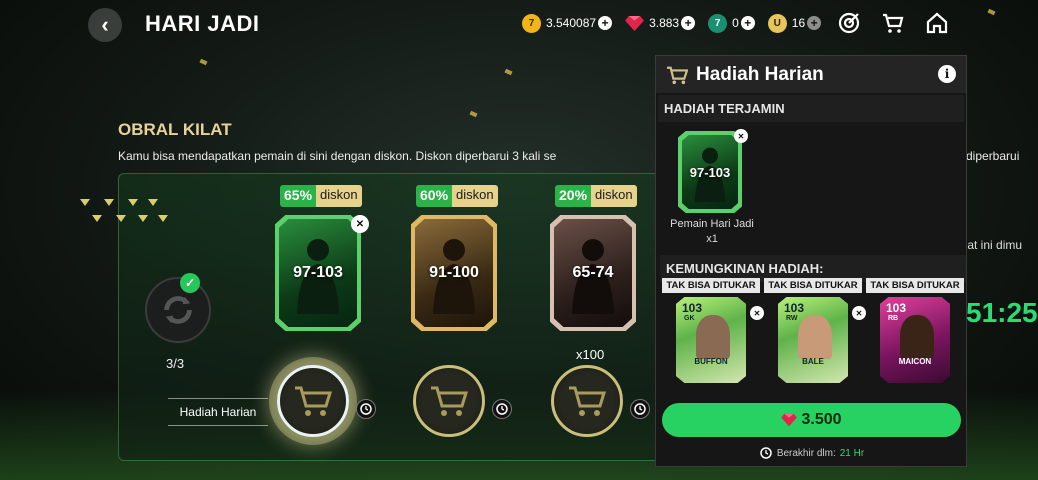 The image size is (1038, 480). I want to click on check-icon: ✓, so click(190, 283).